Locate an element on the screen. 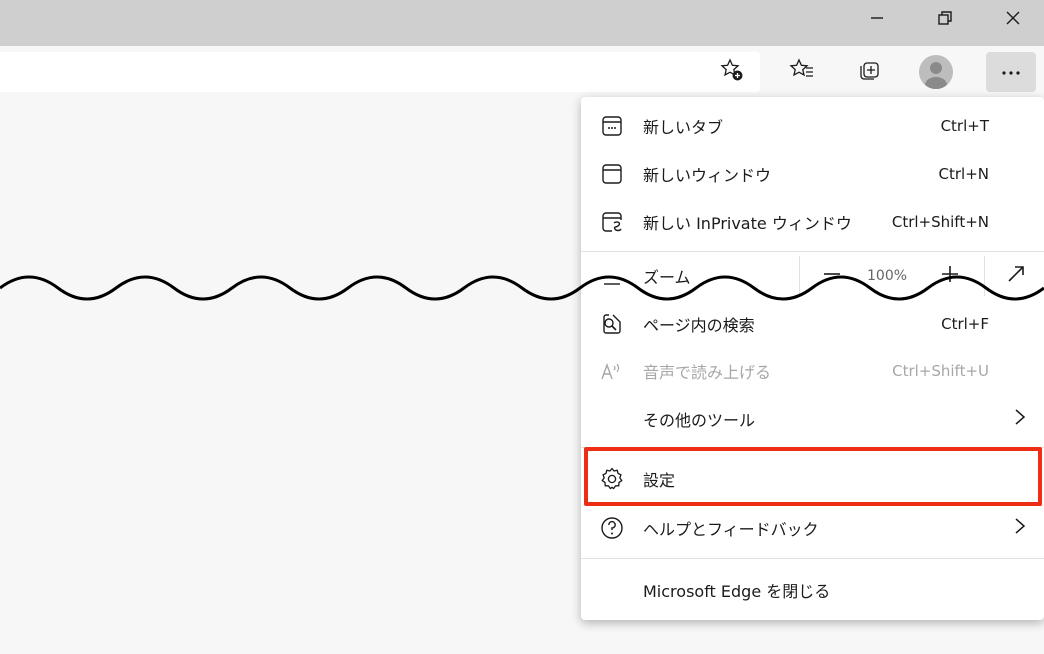 The width and height of the screenshot is (1044, 654). minimize-icon is located at coordinates (877, 20).